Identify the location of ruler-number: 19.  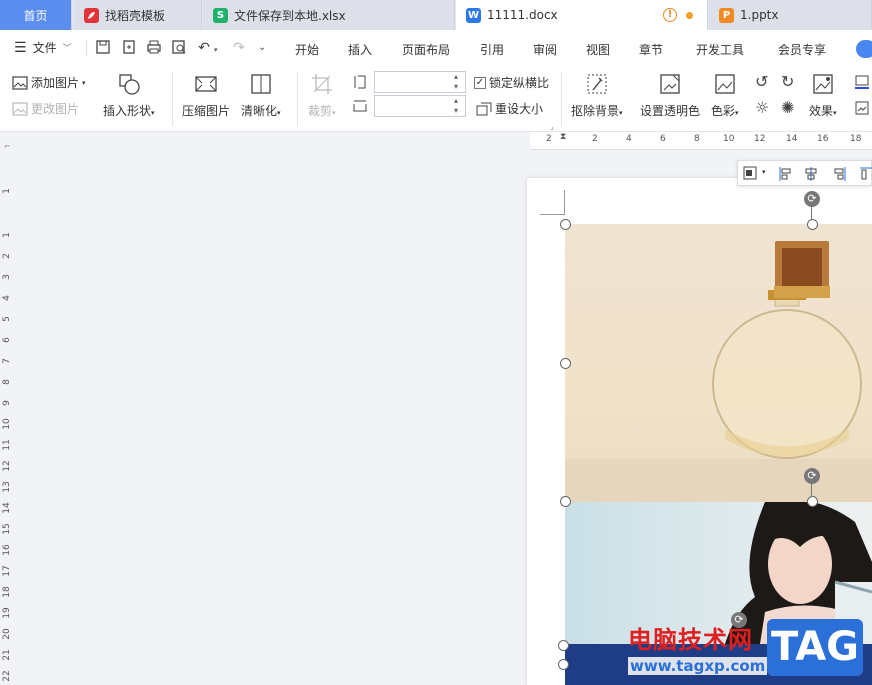
(7, 613).